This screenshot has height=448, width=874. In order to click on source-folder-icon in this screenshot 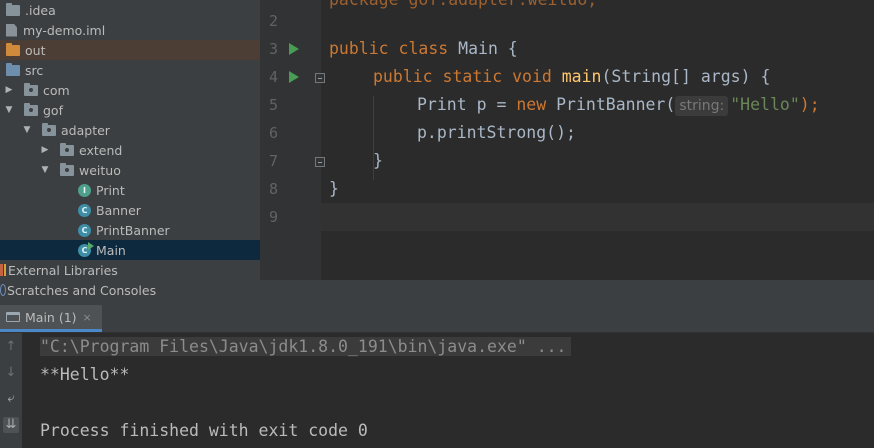, I will do `click(13, 69)`.